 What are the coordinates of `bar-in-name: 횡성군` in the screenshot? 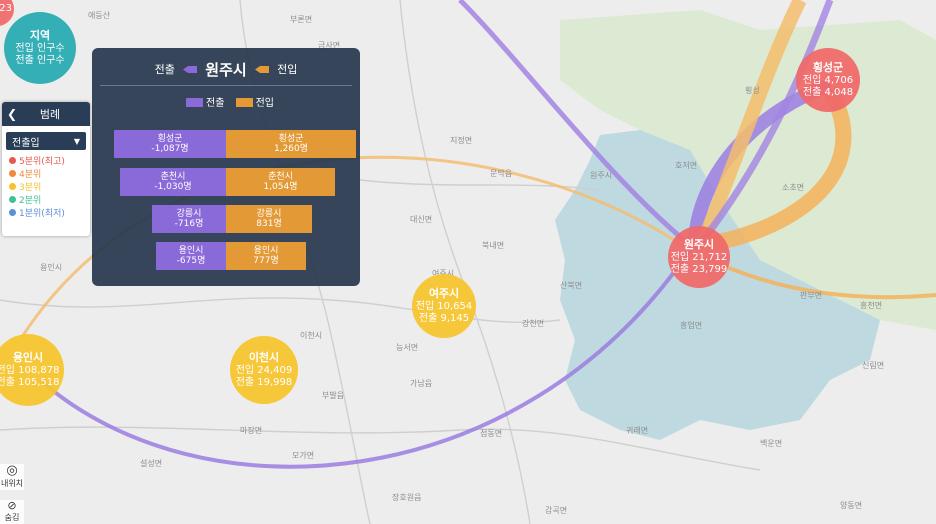 It's located at (291, 139).